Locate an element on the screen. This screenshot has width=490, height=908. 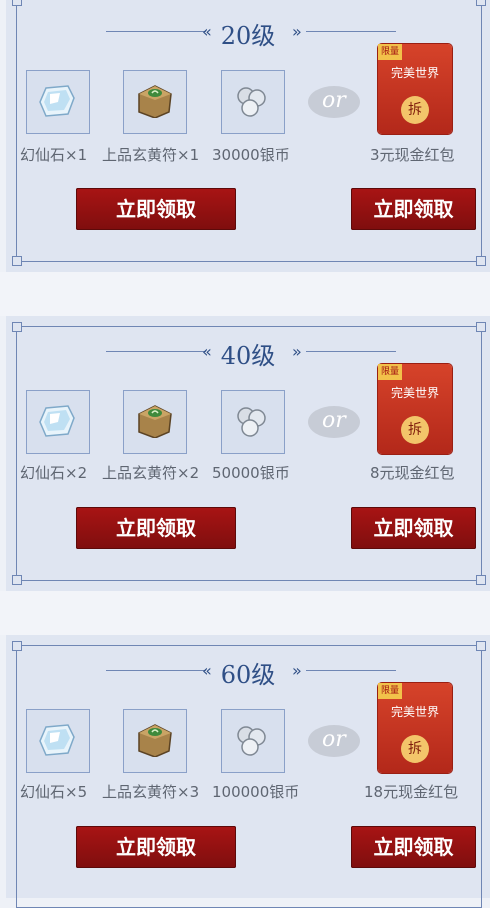
redpack-label: 8元现金红包 is located at coordinates (412, 473).